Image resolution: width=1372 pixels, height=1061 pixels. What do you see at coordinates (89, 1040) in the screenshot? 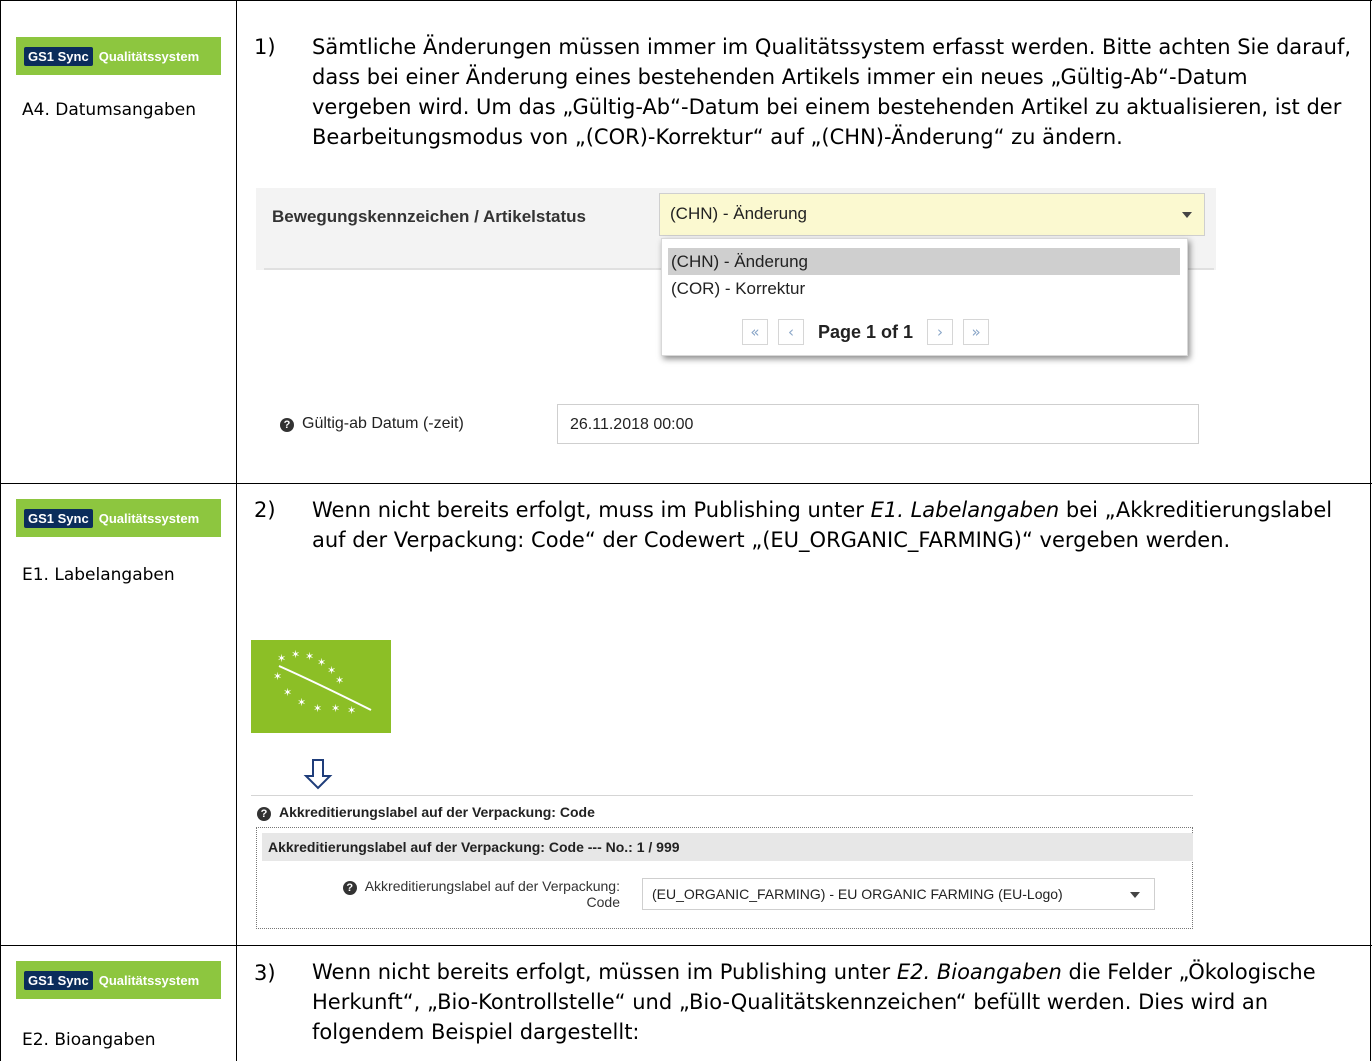
I see `section-label: E2. Bioangaben` at bounding box center [89, 1040].